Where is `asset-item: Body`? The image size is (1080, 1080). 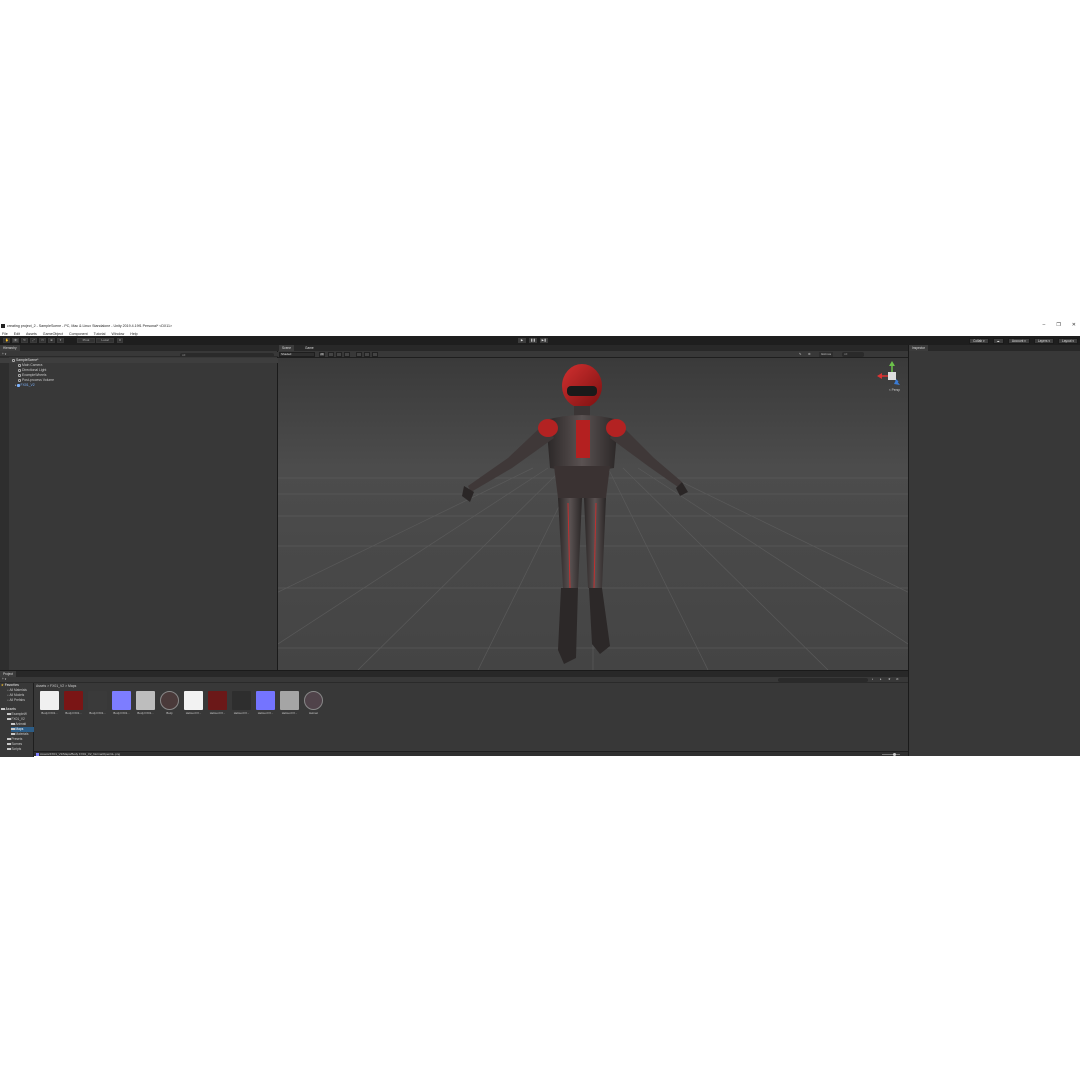
asset-item: Body is located at coordinates (169, 703).